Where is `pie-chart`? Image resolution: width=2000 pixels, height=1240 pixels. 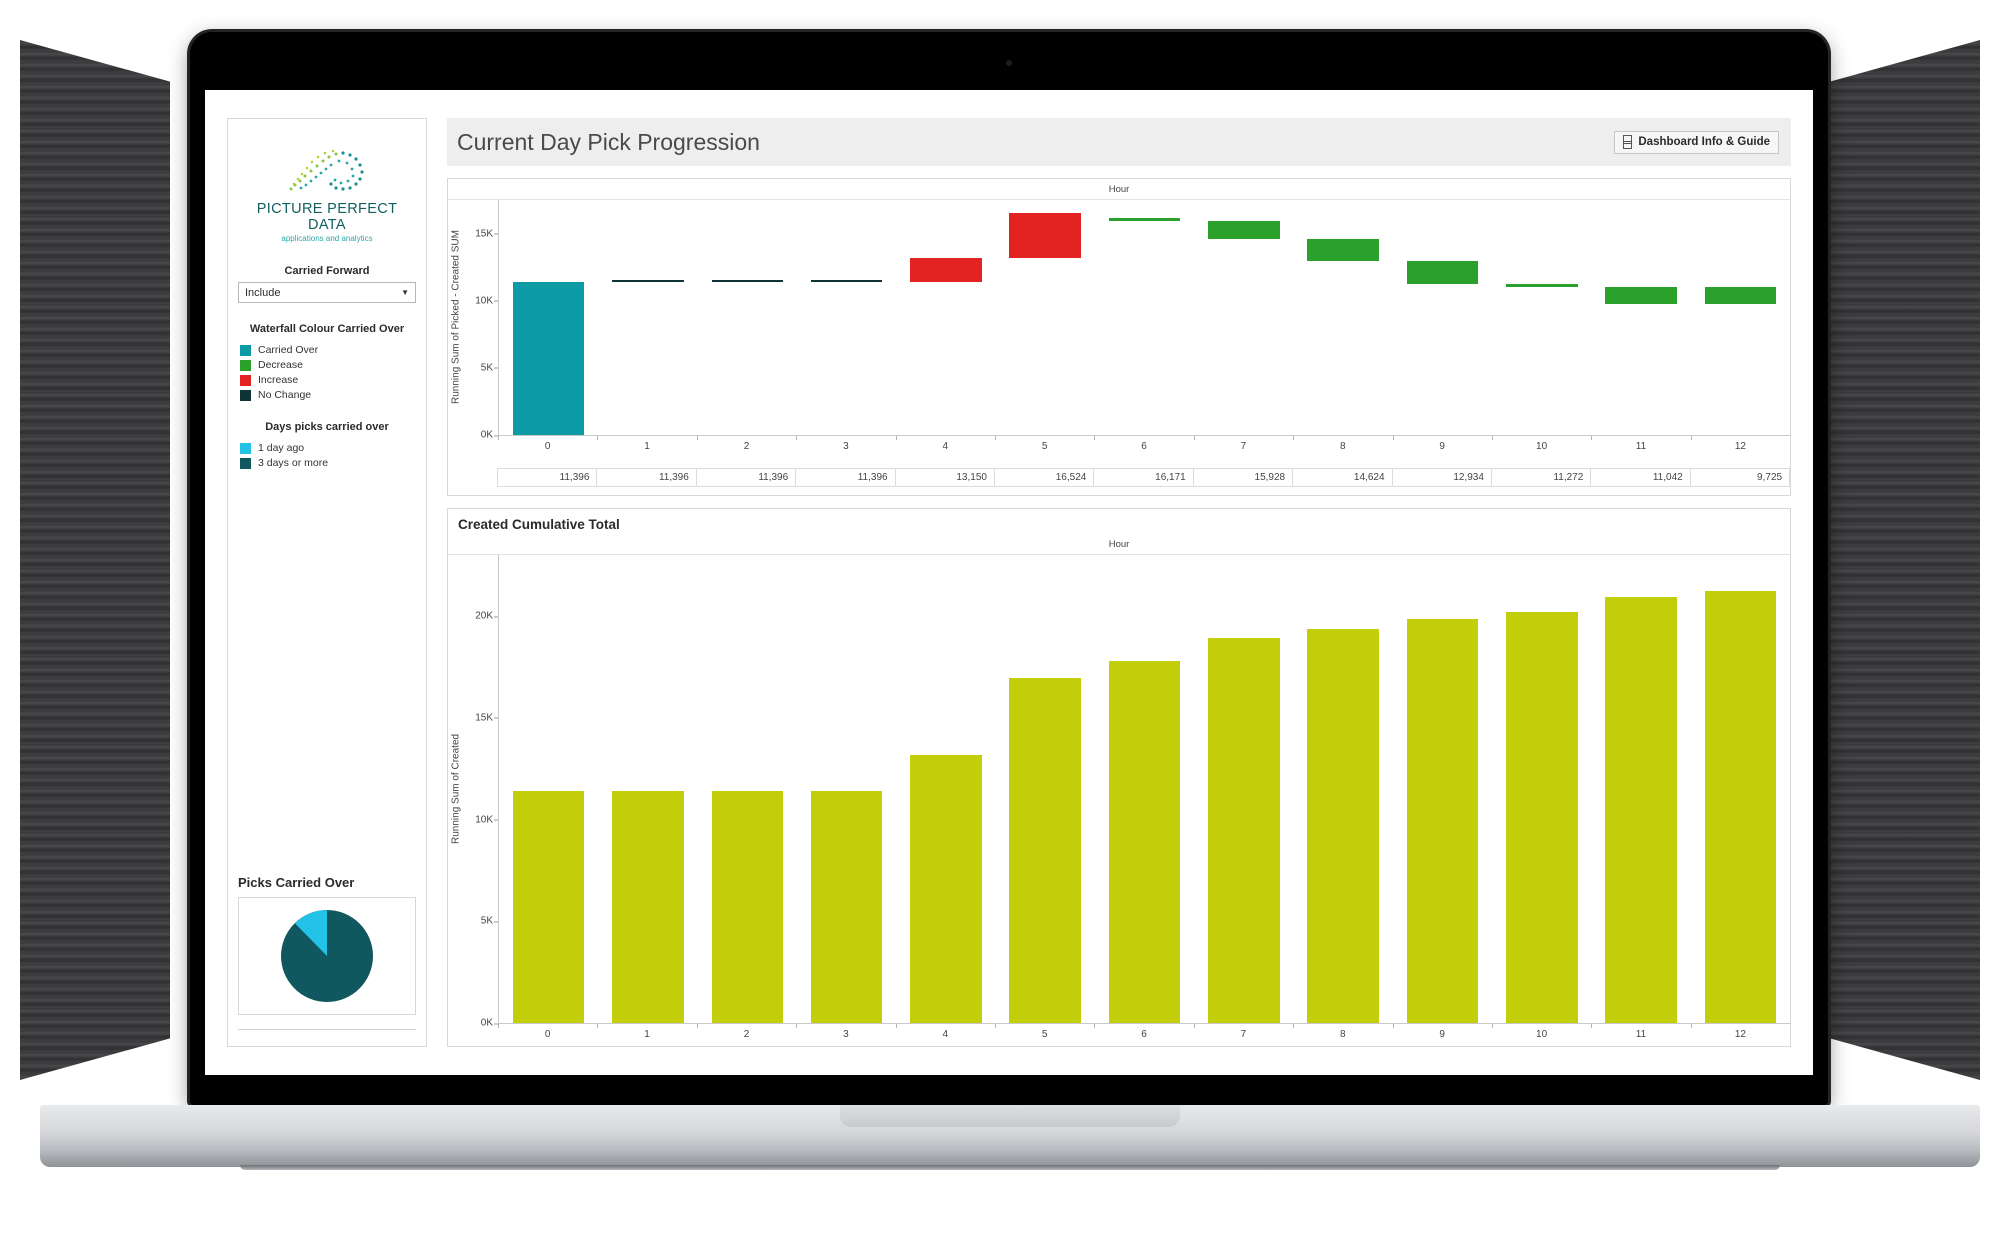 pie-chart is located at coordinates (327, 956).